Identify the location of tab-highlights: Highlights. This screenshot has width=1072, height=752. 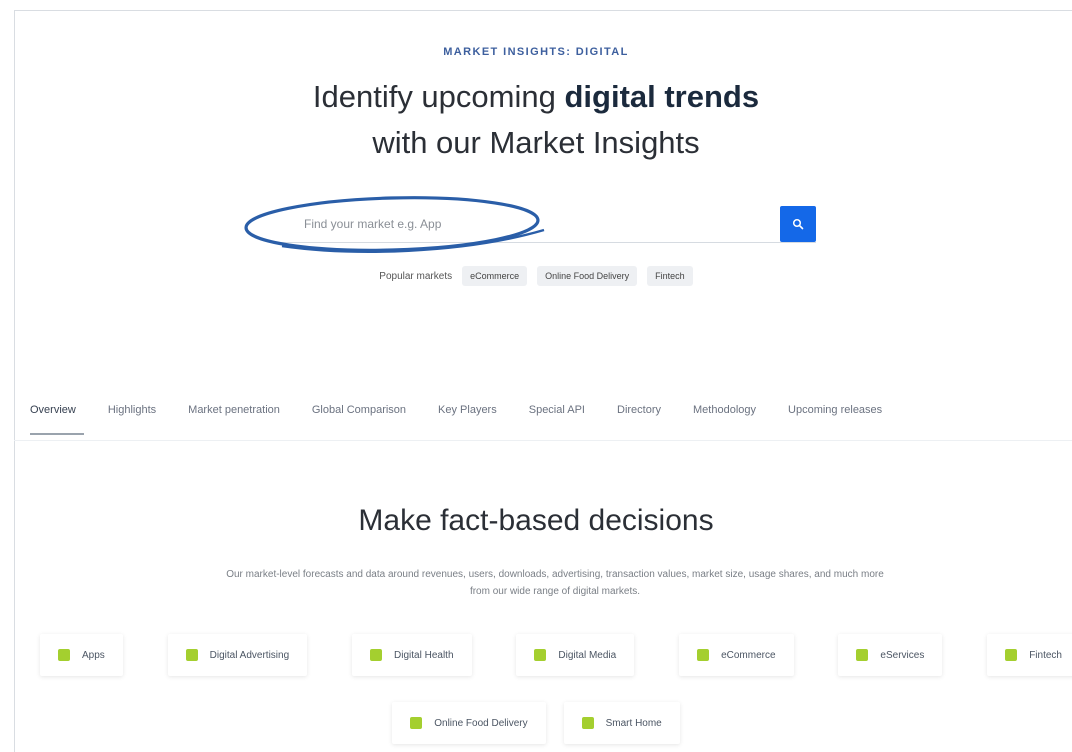
(132, 417).